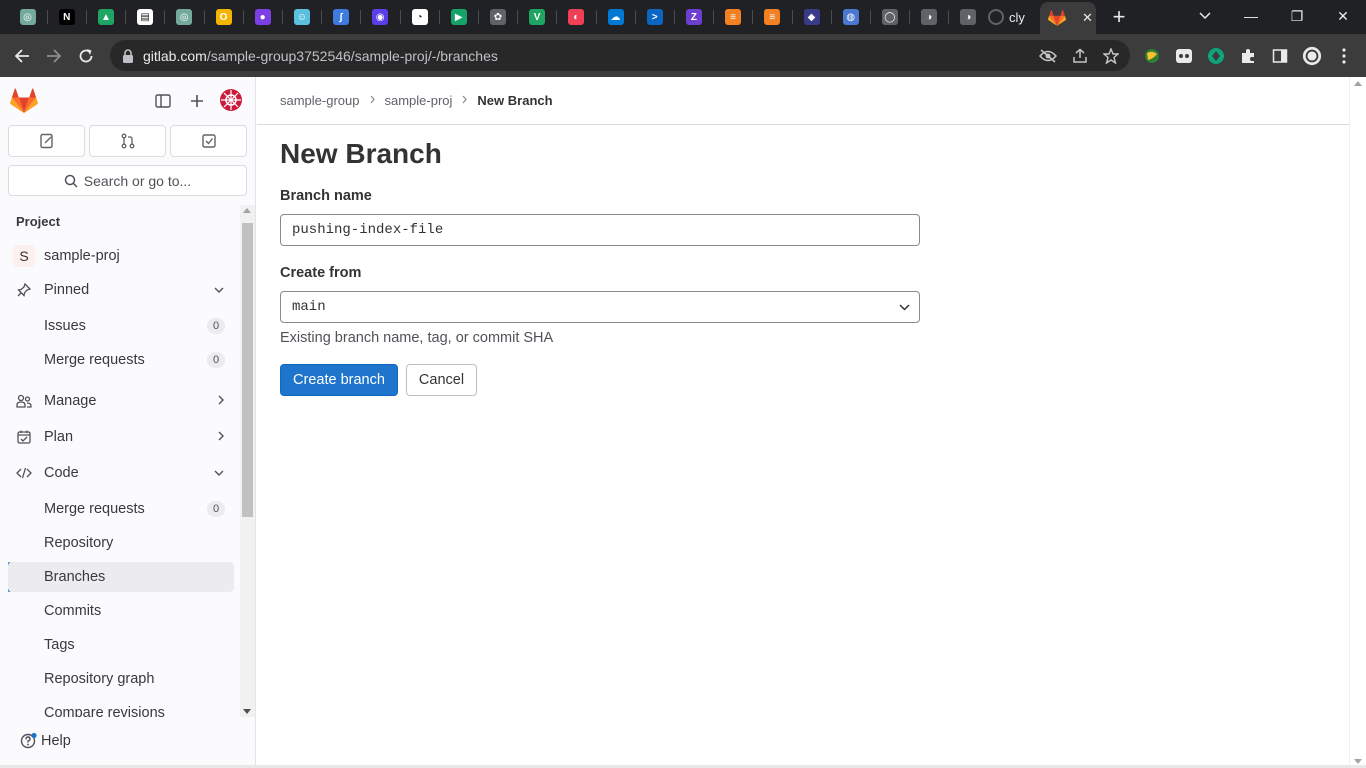 The image size is (1366, 768). I want to click on side-panel-icon, so click(1280, 56).